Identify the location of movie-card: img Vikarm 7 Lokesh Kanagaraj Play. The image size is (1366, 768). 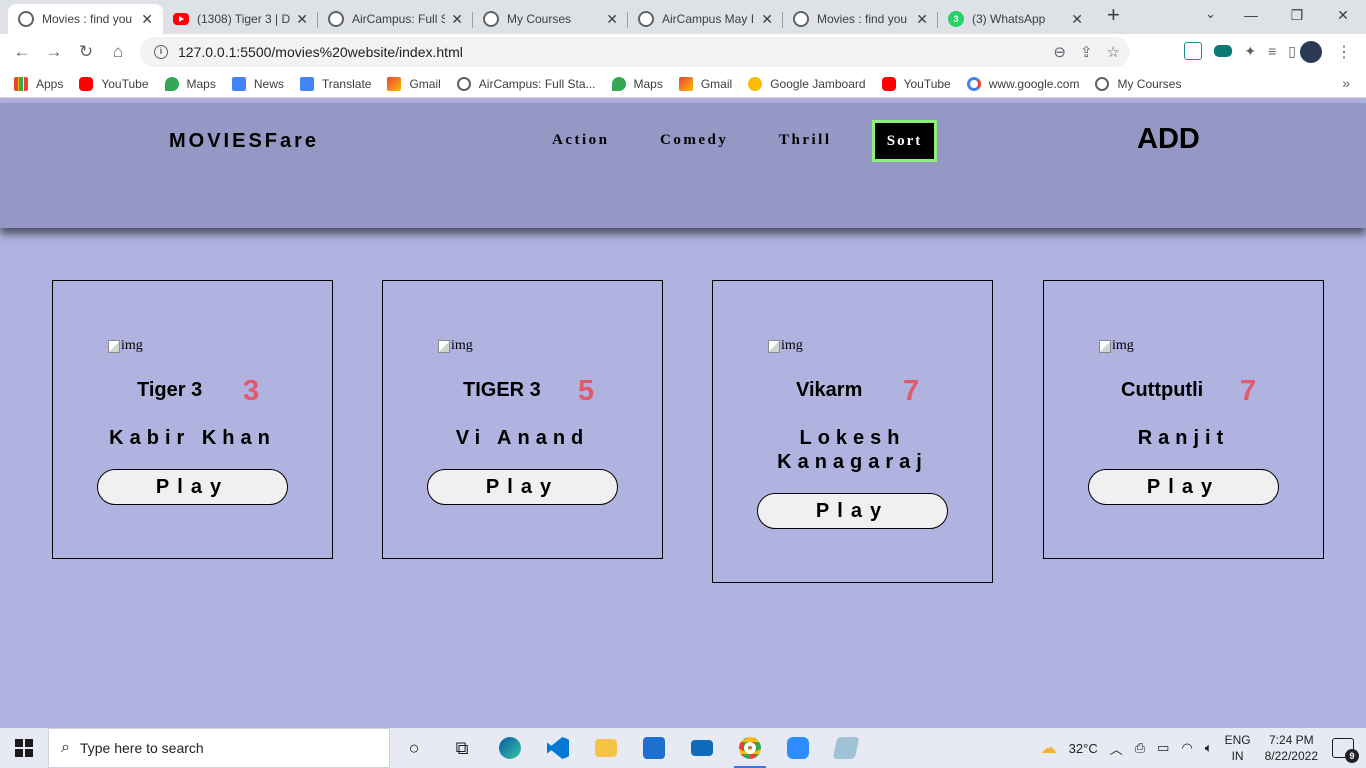
(852, 431).